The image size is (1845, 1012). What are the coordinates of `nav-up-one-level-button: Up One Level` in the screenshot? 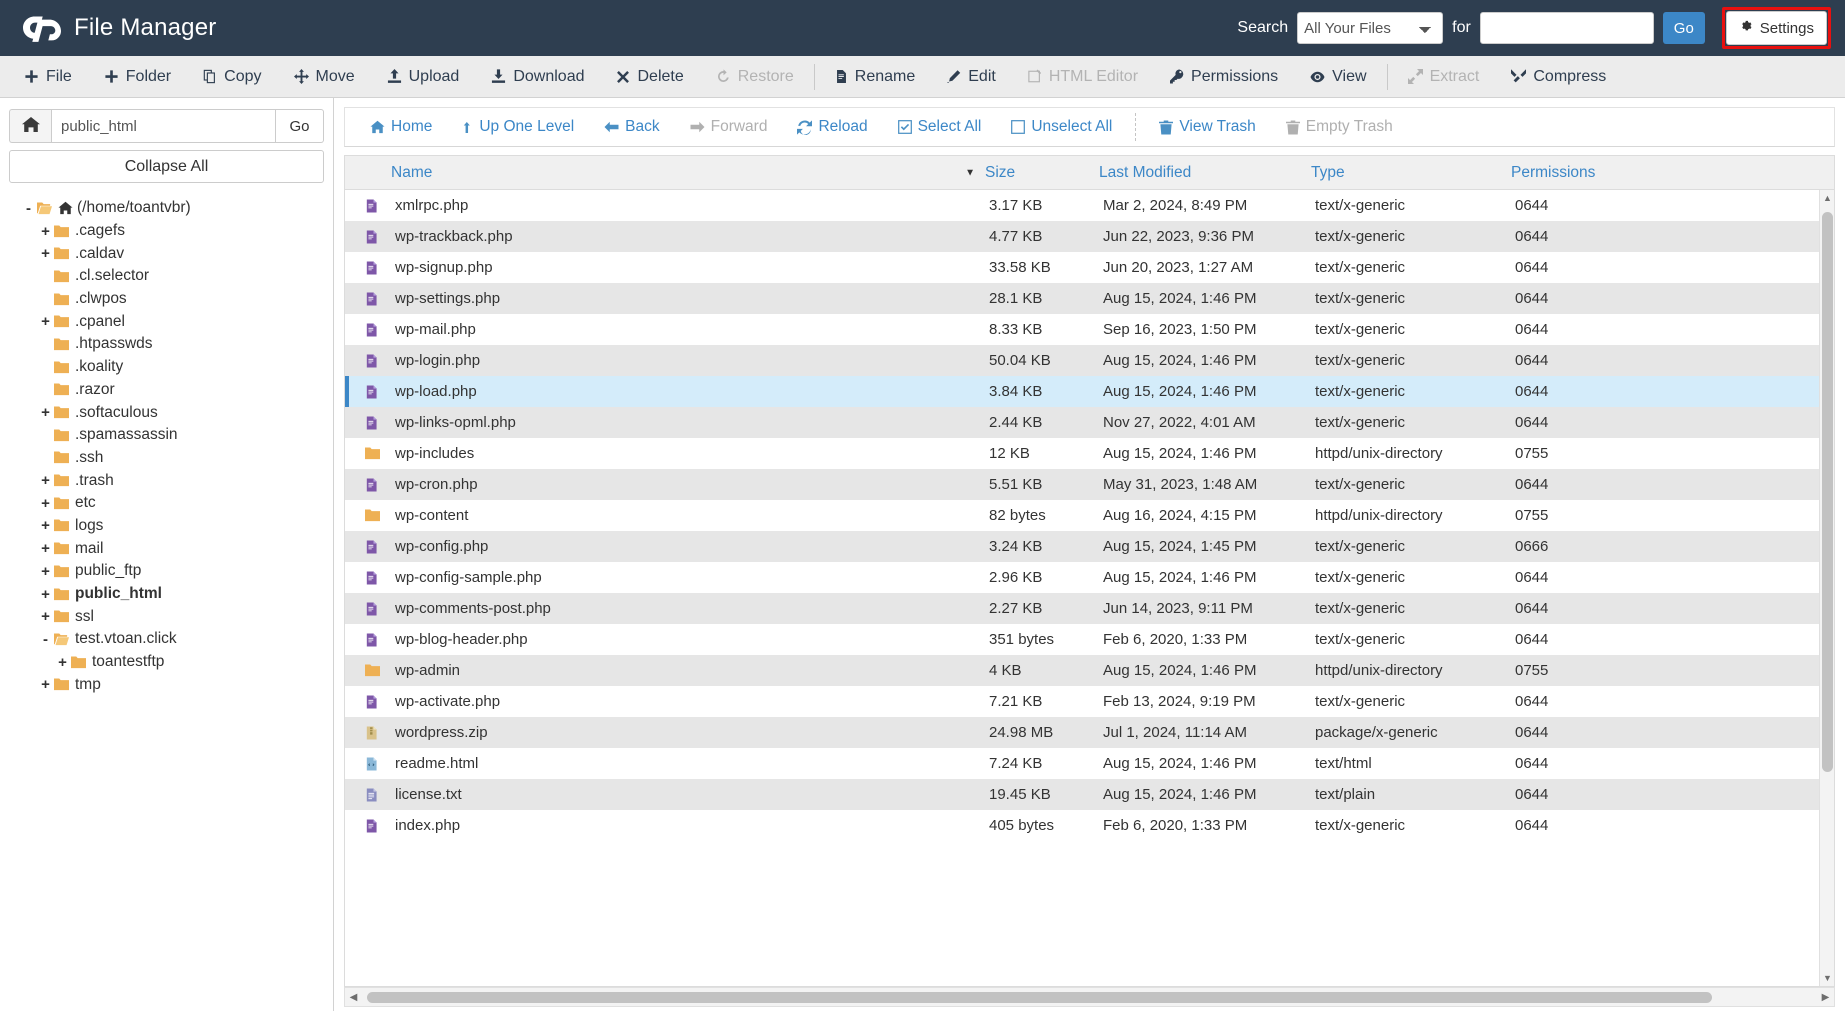 It's located at (518, 127).